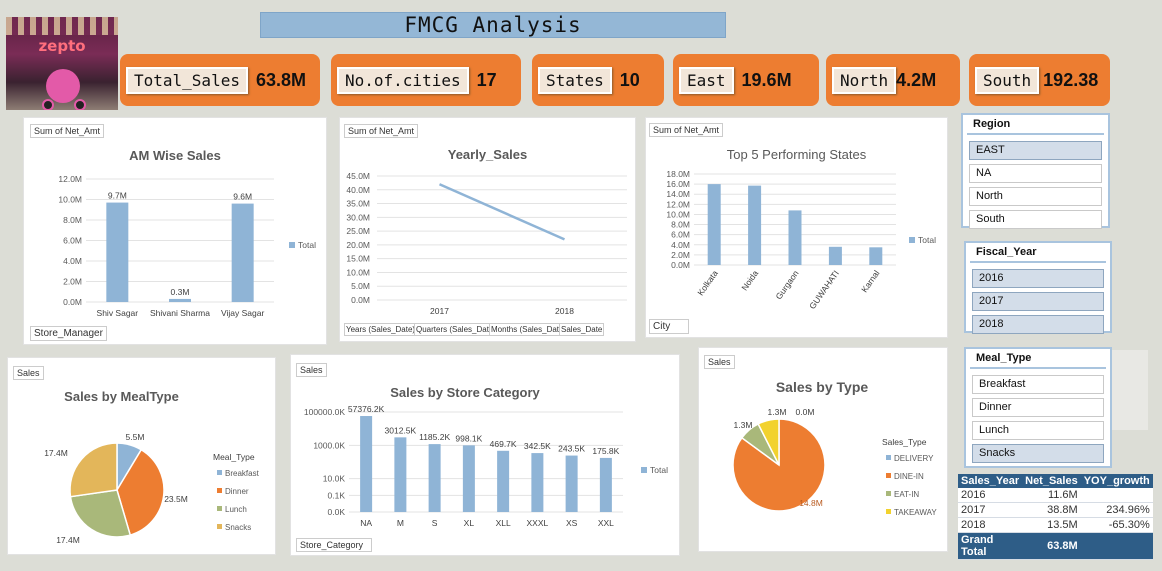 This screenshot has height=571, width=1162. Describe the element at coordinates (1038, 324) in the screenshot. I see `slicer-item-2018: 2018` at that location.